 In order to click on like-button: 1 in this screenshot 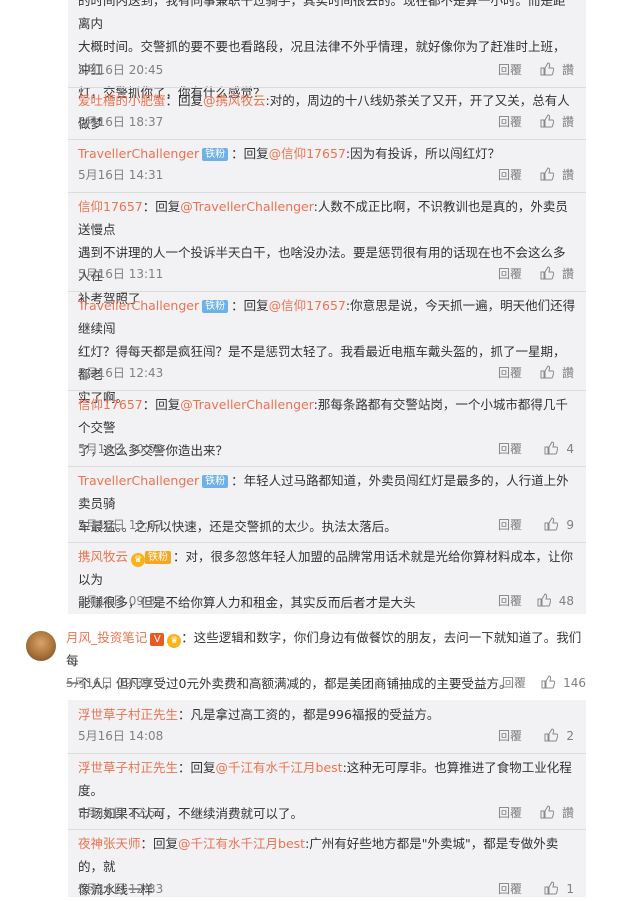, I will do `click(559, 889)`.